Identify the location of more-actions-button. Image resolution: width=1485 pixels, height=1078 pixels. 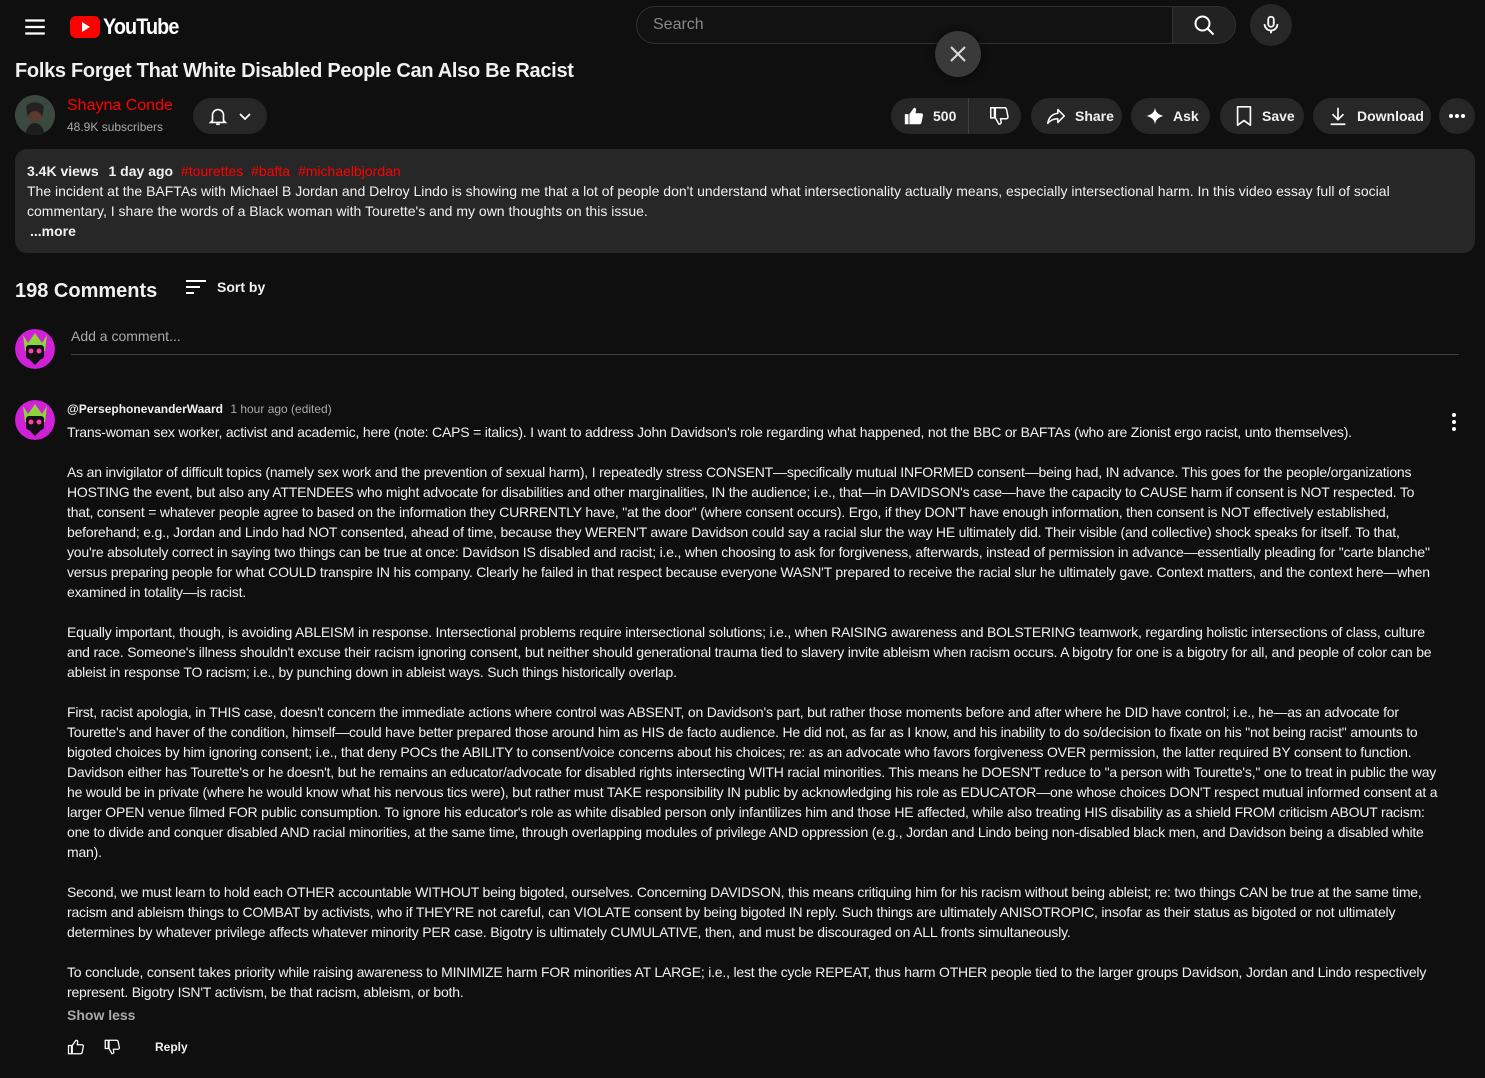
(1457, 116).